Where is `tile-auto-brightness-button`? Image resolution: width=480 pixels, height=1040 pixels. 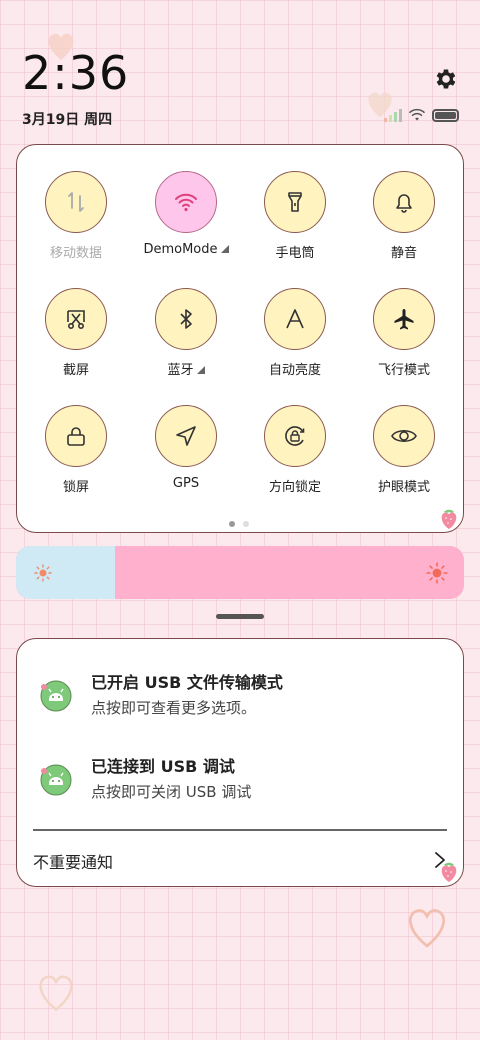
tile-auto-brightness-button is located at coordinates (295, 319).